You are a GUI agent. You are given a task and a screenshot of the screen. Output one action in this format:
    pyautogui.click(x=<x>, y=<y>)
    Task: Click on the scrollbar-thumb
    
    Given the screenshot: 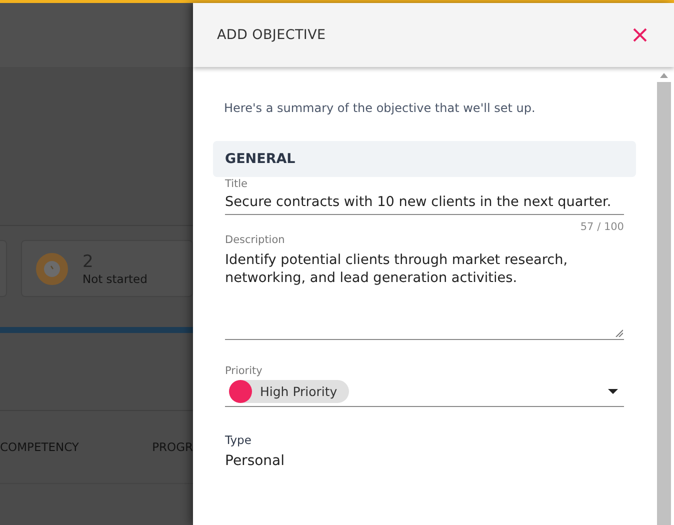 What is the action you would take?
    pyautogui.click(x=664, y=303)
    